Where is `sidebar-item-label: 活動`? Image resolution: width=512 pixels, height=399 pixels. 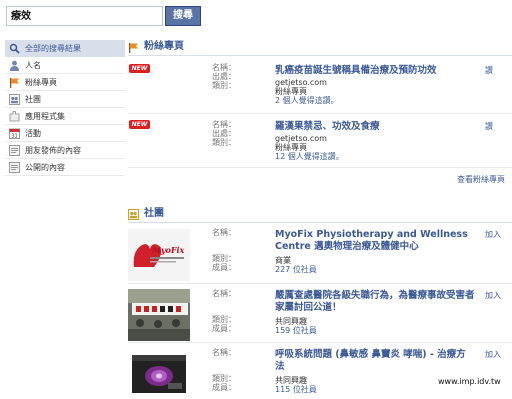
sidebar-item-label: 活動 is located at coordinates (33, 133).